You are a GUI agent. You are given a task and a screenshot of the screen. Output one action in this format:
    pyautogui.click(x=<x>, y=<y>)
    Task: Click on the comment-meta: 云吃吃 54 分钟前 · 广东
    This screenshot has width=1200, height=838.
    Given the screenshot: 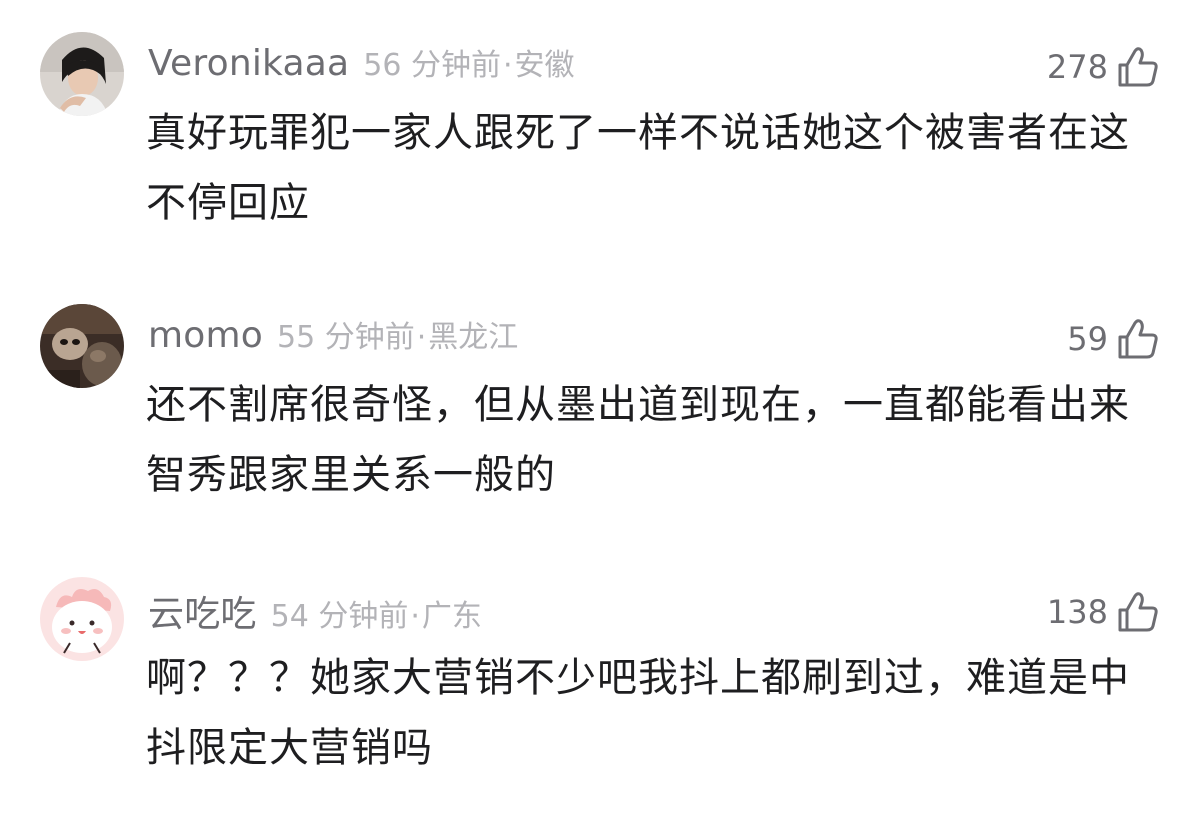 What is the action you would take?
    pyautogui.click(x=315, y=610)
    